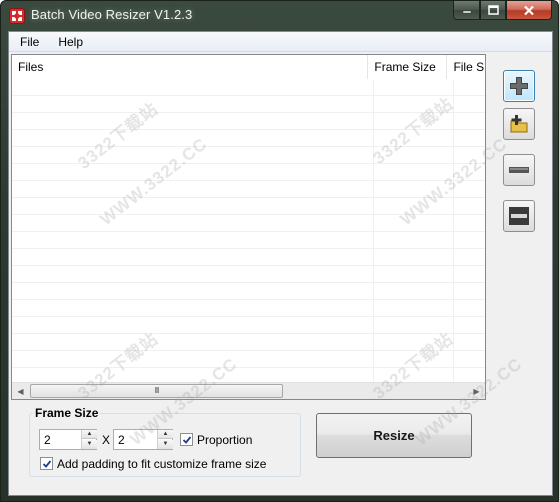  I want to click on close-button, so click(529, 10).